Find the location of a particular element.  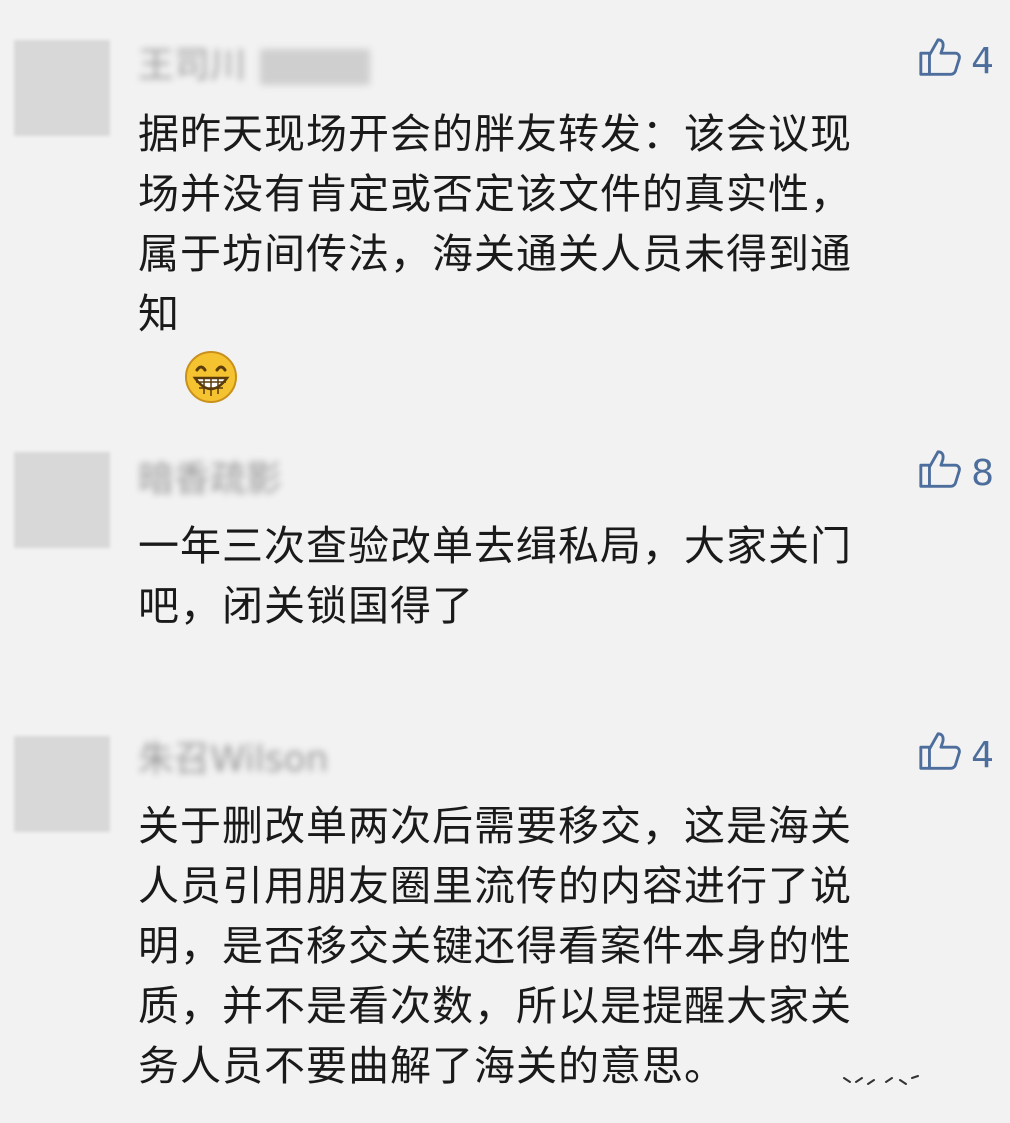

grinning-face-icon is located at coordinates (211, 346).